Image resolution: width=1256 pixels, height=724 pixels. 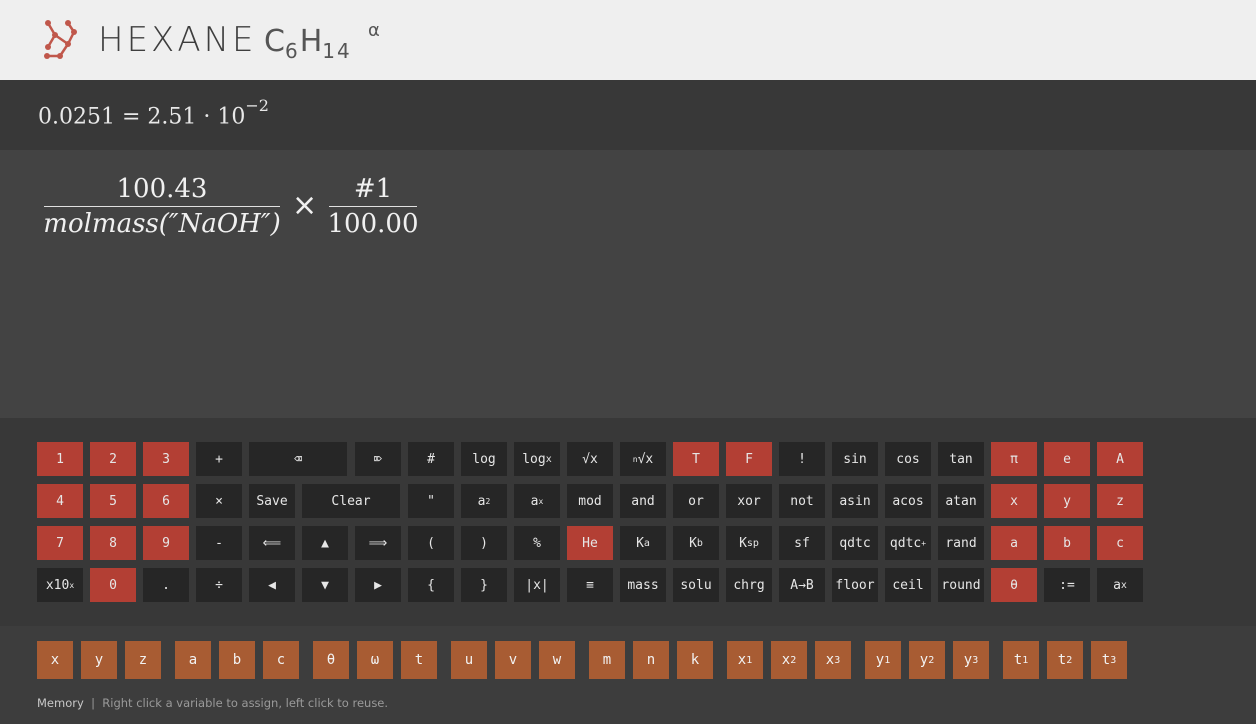 What do you see at coordinates (696, 543) in the screenshot?
I see `key-kb: Kb` at bounding box center [696, 543].